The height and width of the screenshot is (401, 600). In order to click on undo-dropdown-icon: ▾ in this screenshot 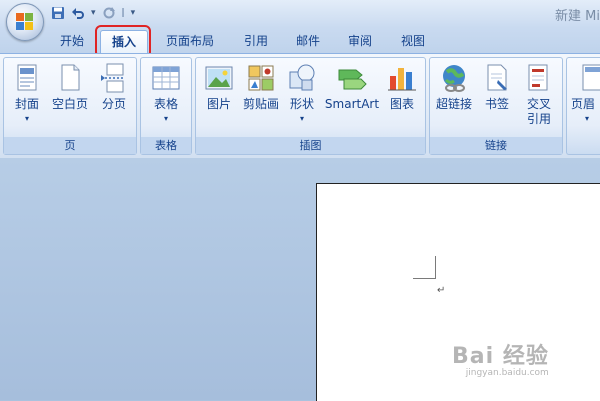, I will do `click(93, 13)`.